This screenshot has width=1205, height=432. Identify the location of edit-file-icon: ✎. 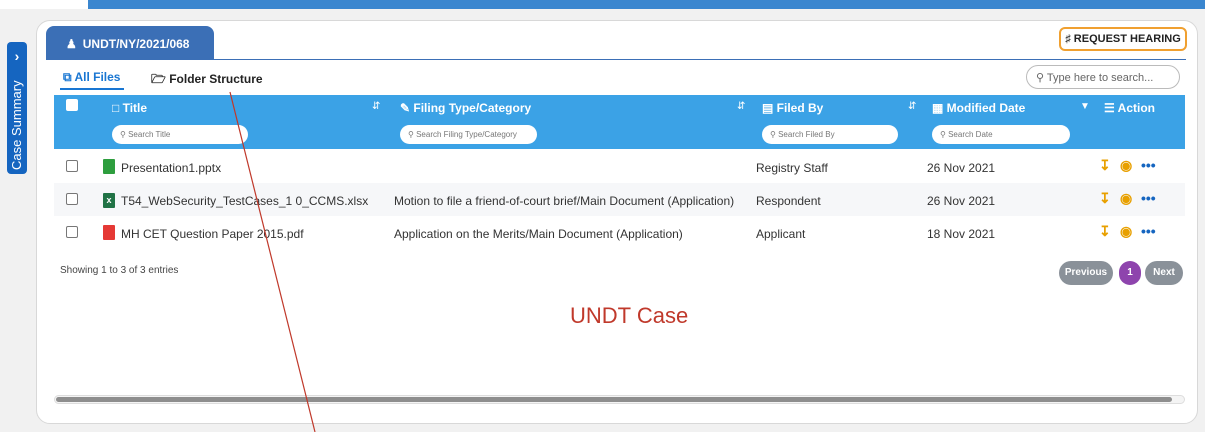
(407, 108).